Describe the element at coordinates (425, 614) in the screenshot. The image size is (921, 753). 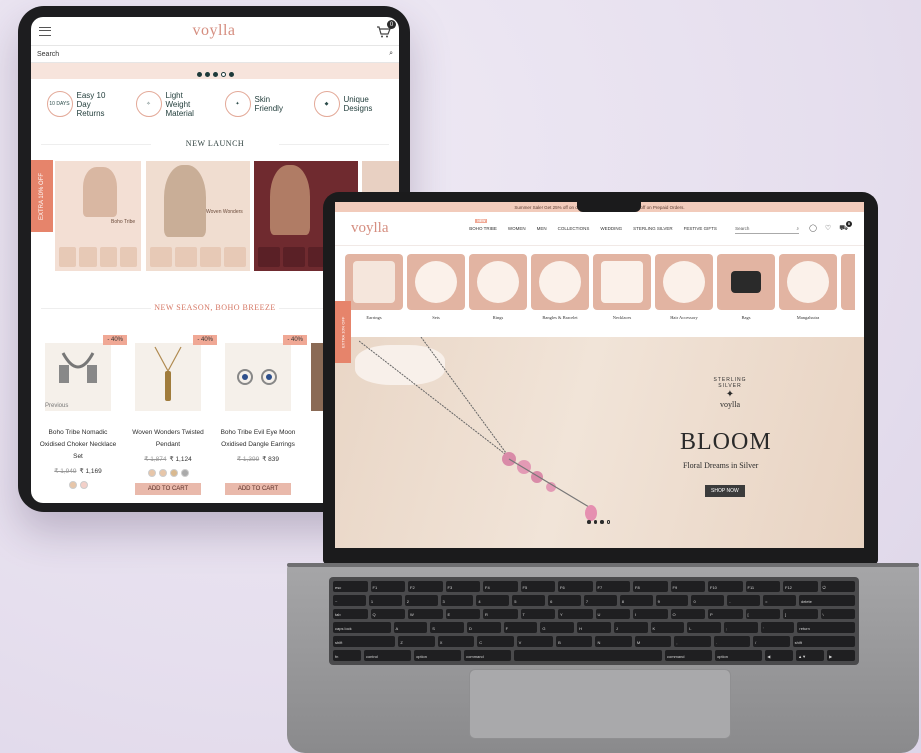
I see `keyboard-key: W` at that location.